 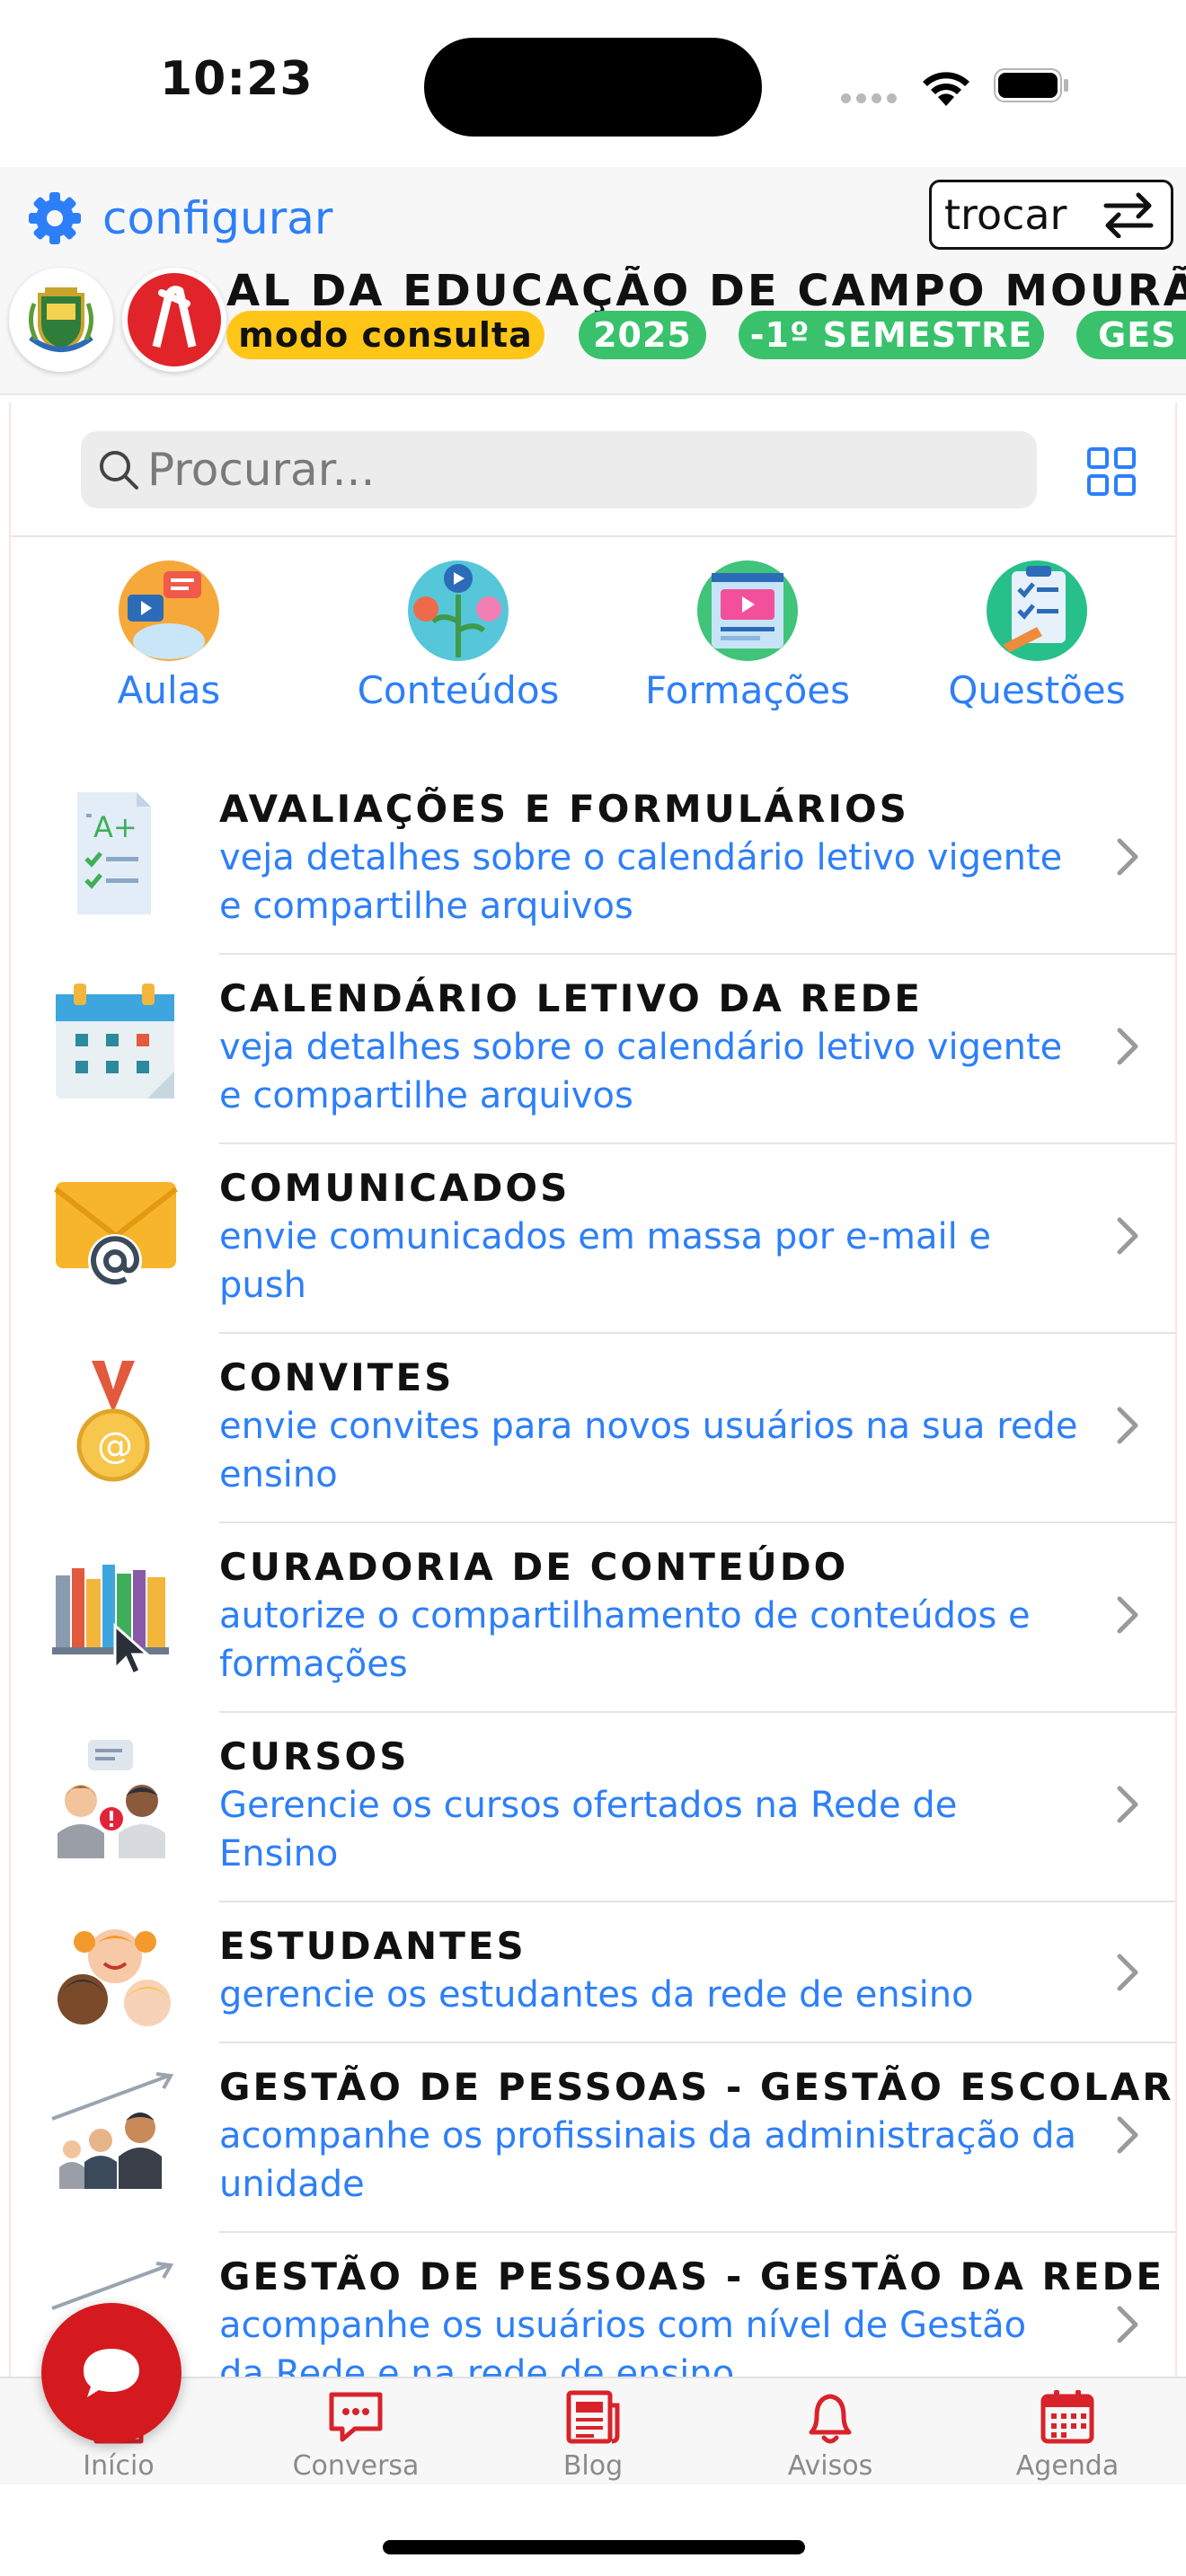 I want to click on tab-conversa: Conversa, so click(x=356, y=2435).